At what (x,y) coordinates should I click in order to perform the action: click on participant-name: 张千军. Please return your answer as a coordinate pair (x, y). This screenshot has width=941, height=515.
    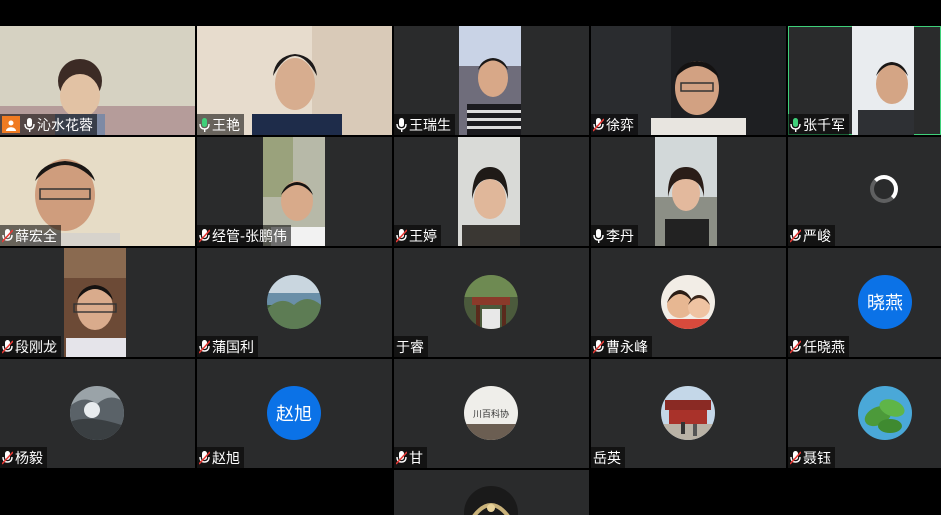
    Looking at the image, I should click on (824, 125).